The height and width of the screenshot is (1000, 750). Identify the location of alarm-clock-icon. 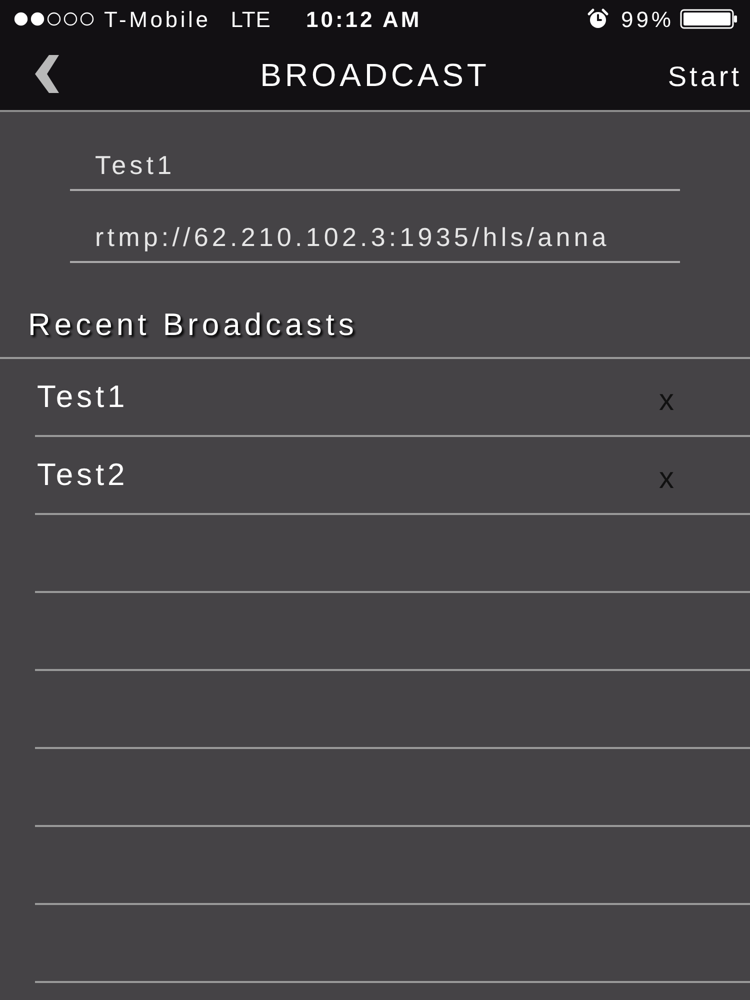
(597, 19).